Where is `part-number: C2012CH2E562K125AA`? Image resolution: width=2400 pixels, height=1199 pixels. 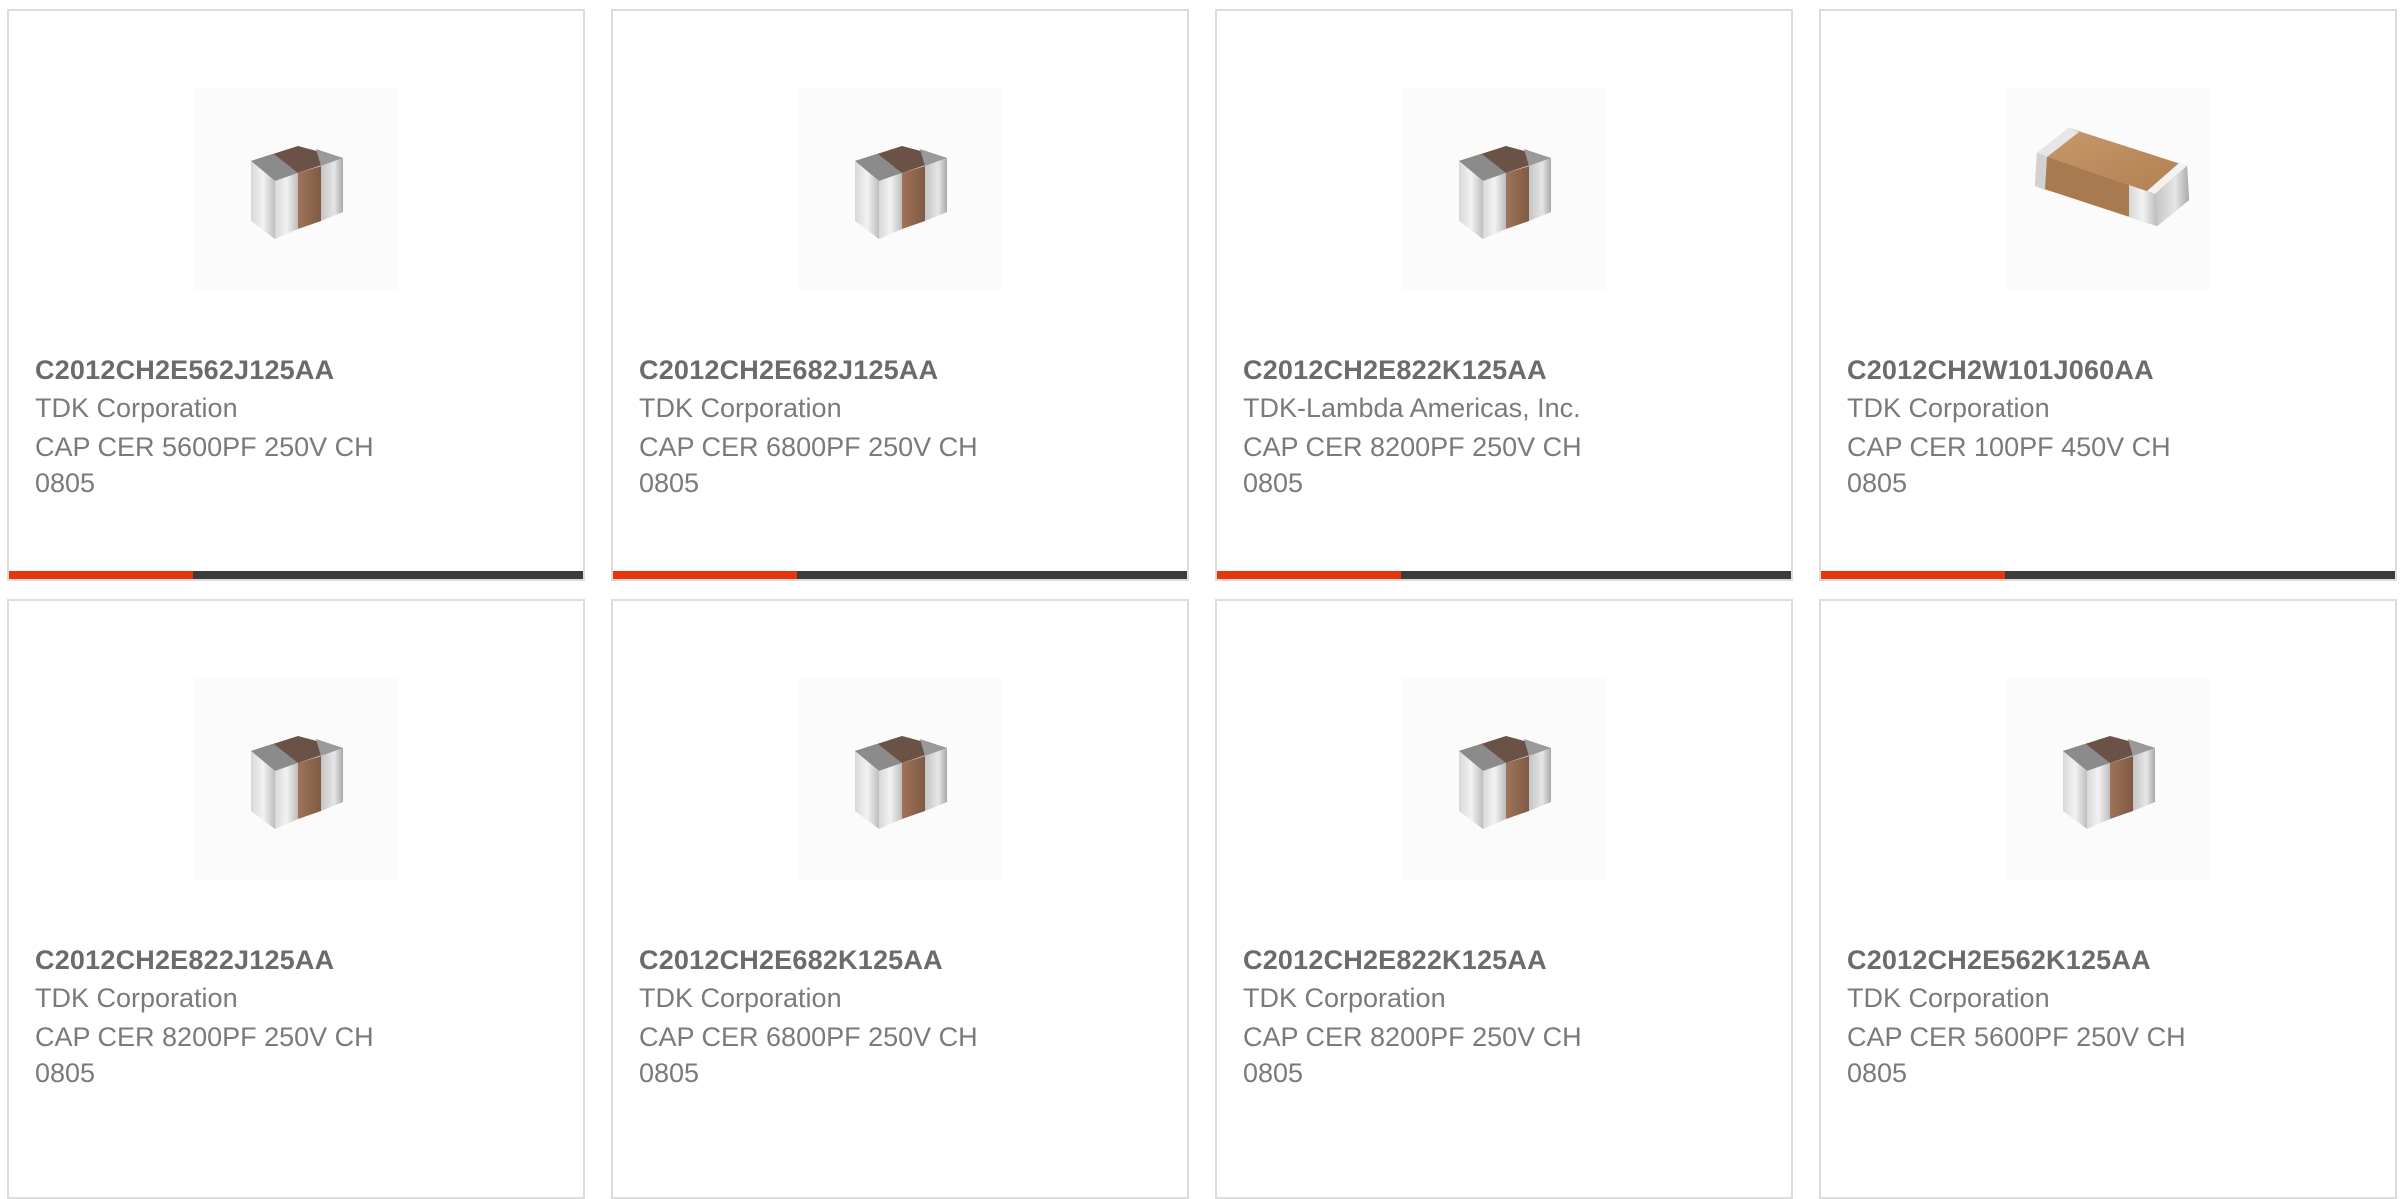
part-number: C2012CH2E562K125AA is located at coordinates (1999, 960).